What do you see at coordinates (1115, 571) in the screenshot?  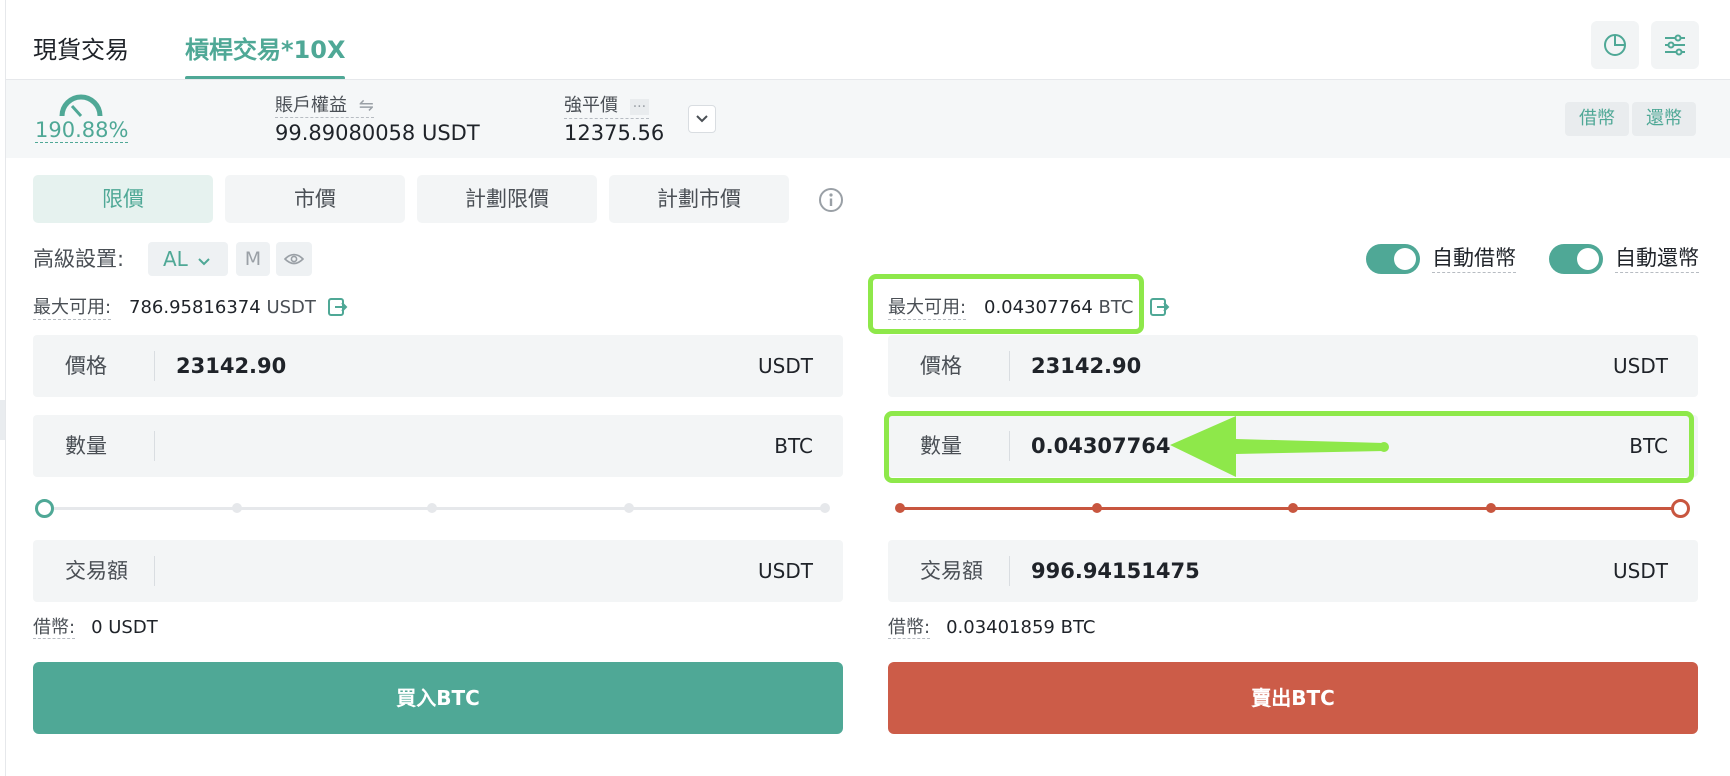 I see `sell-amount-input: 996.94151475` at bounding box center [1115, 571].